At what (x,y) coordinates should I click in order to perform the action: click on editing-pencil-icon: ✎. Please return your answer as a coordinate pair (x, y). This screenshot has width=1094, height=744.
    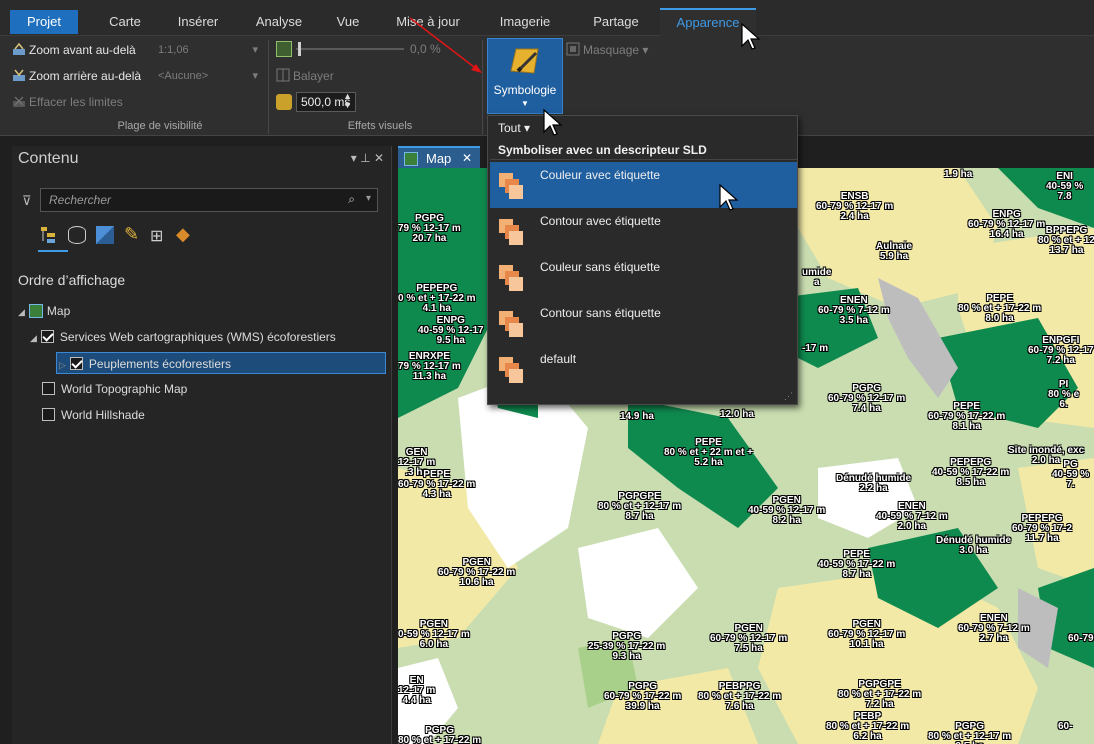
    Looking at the image, I should click on (131, 234).